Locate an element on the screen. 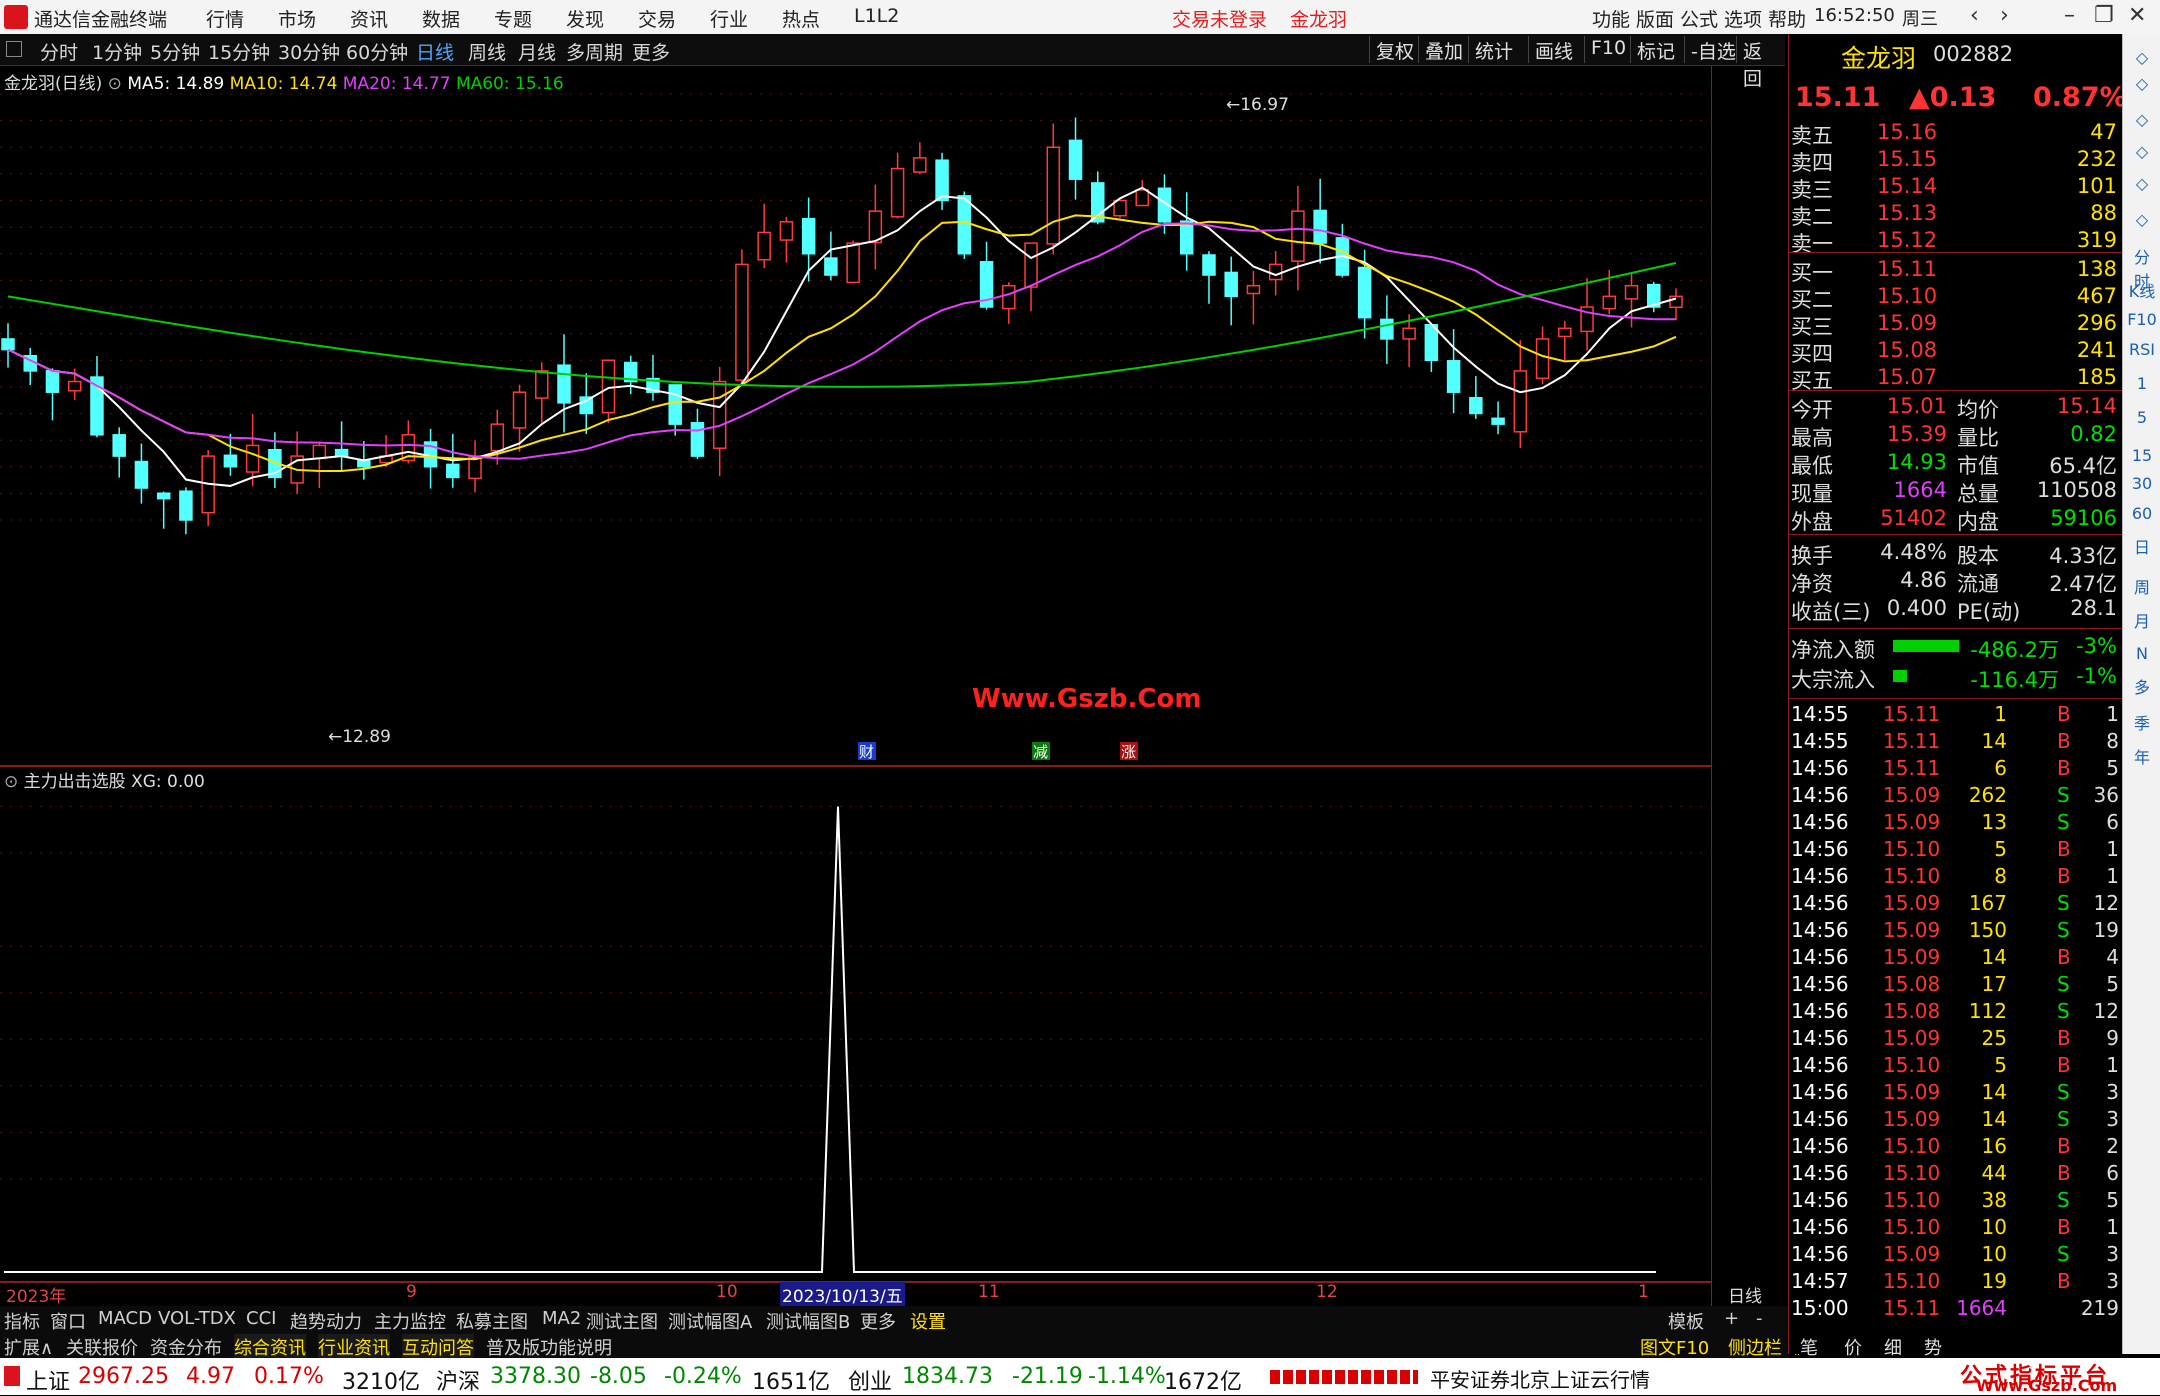 The width and height of the screenshot is (2160, 1396). period-tab: 60分钟 is located at coordinates (377, 51).